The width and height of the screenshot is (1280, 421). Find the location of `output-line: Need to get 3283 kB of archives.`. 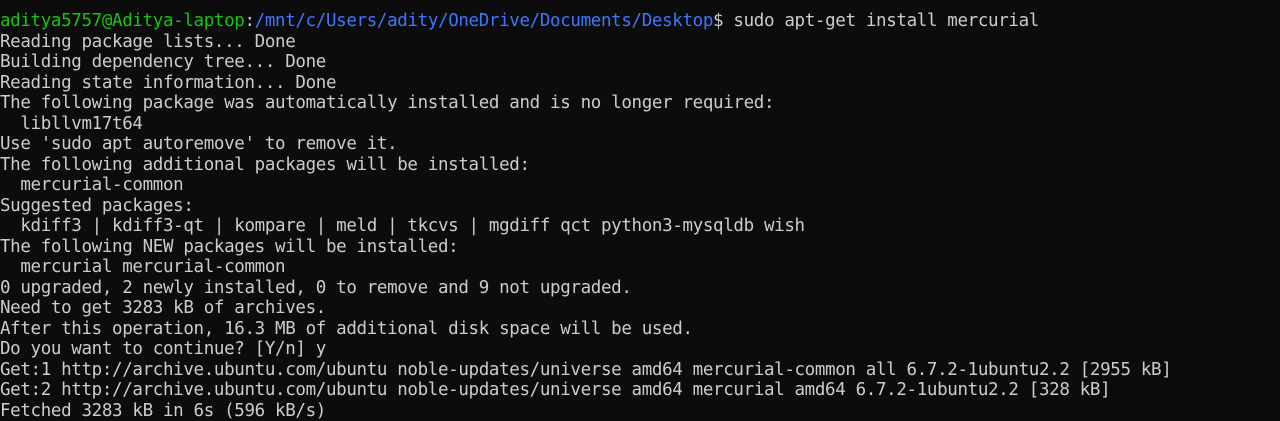

output-line: Need to get 3283 kB of archives. is located at coordinates (163, 308).